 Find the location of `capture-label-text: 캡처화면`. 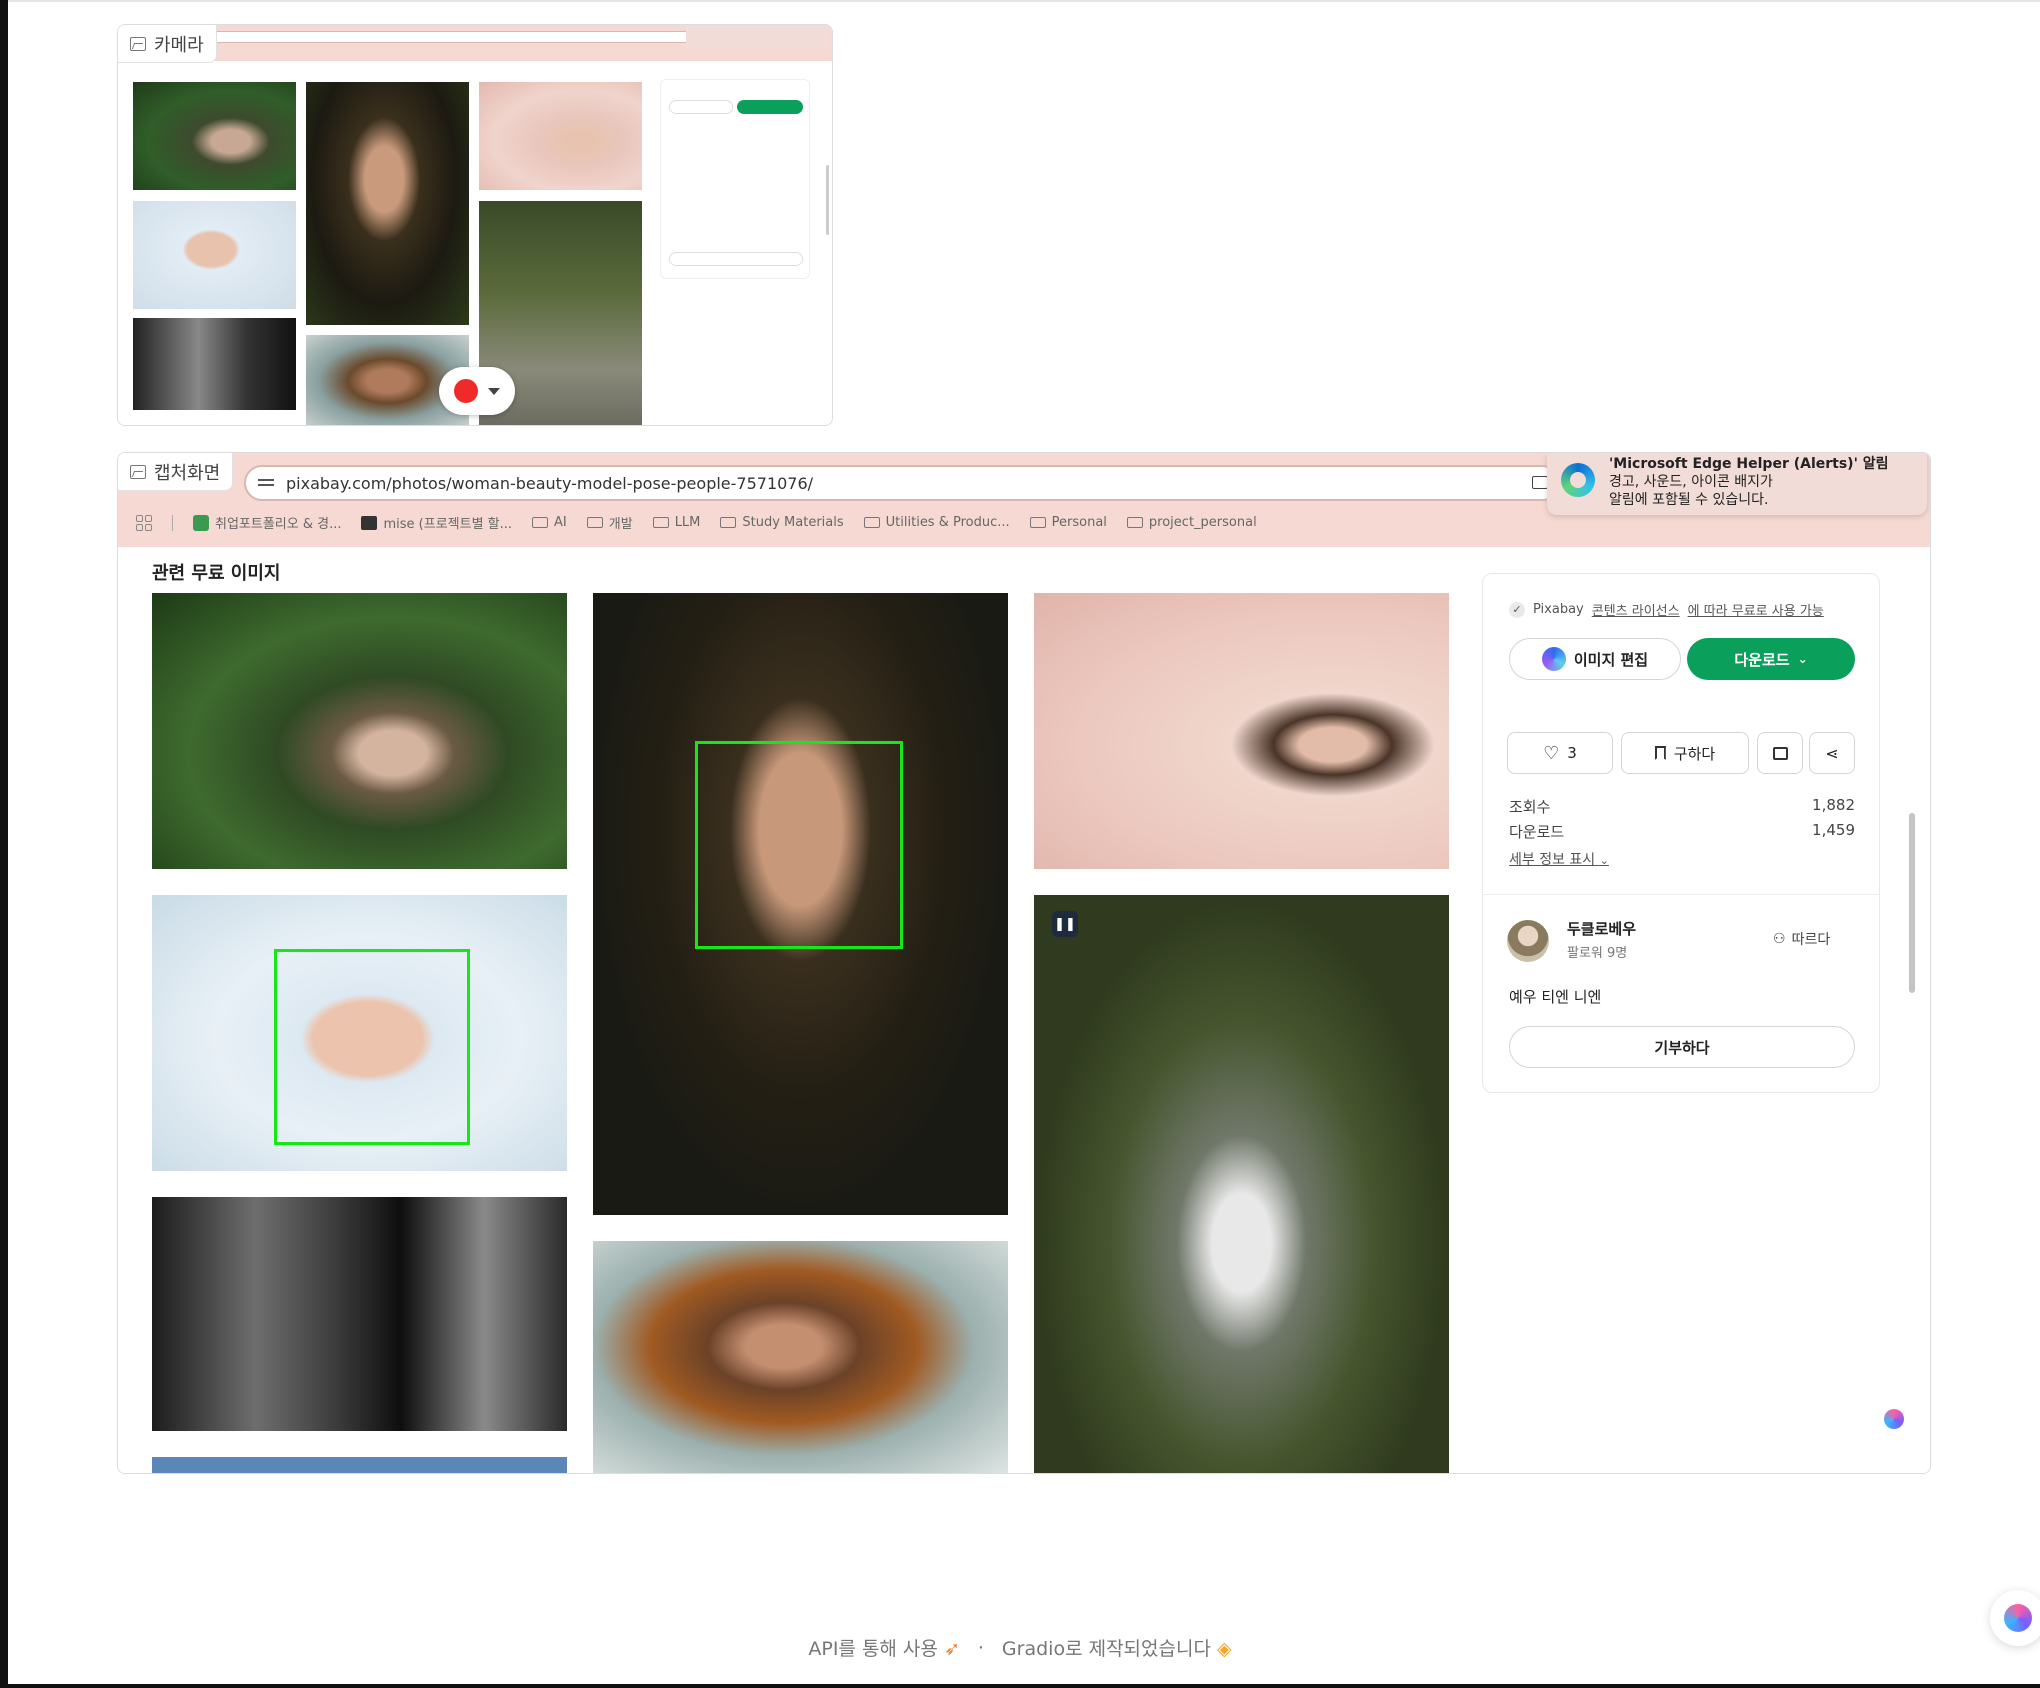

capture-label-text: 캡처화면 is located at coordinates (187, 473).